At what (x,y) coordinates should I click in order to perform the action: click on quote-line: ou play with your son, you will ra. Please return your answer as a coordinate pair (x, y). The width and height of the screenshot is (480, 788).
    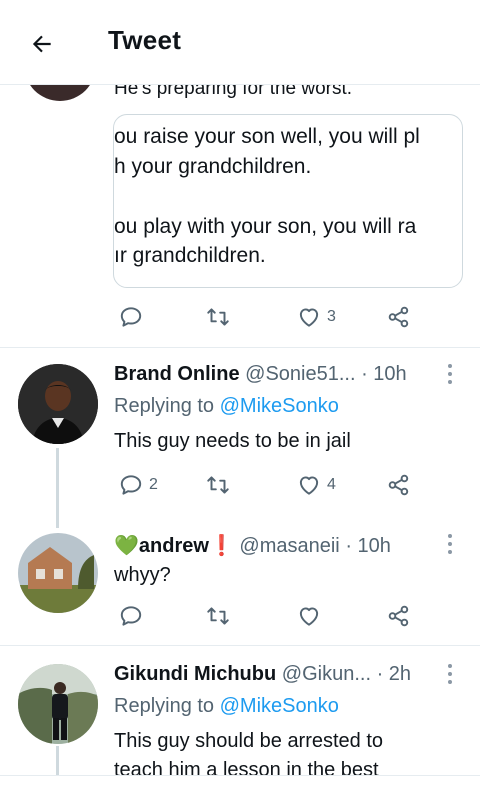
    Looking at the image, I should click on (265, 226).